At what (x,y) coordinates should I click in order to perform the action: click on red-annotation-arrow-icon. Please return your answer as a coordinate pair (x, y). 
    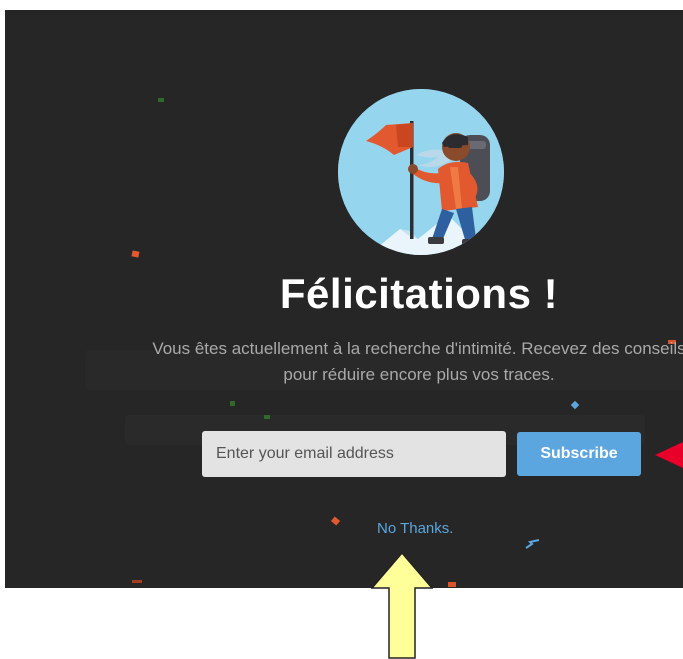
    Looking at the image, I should click on (669, 455).